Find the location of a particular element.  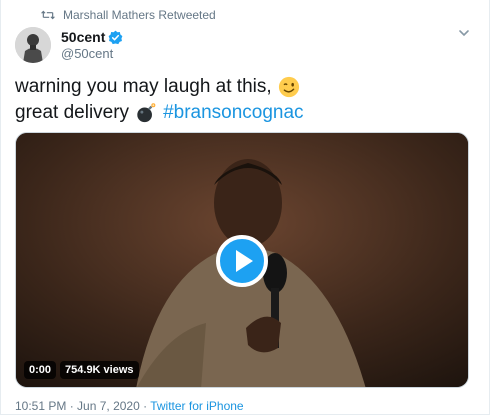

video-views-badge: 754.9K views is located at coordinates (99, 370).